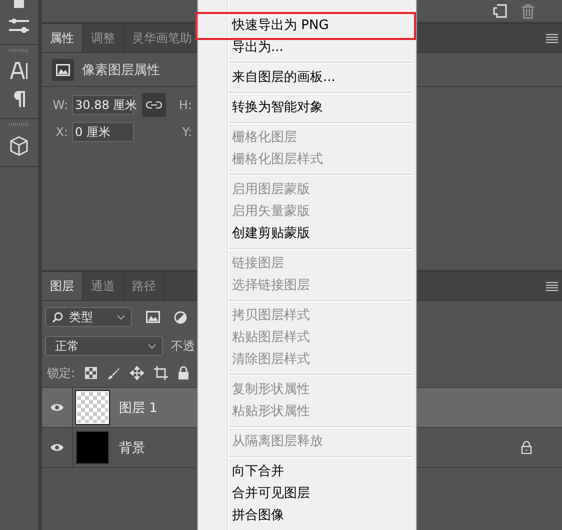 Image resolution: width=562 pixels, height=530 pixels. What do you see at coordinates (153, 317) in the screenshot?
I see `image-filter-icon` at bounding box center [153, 317].